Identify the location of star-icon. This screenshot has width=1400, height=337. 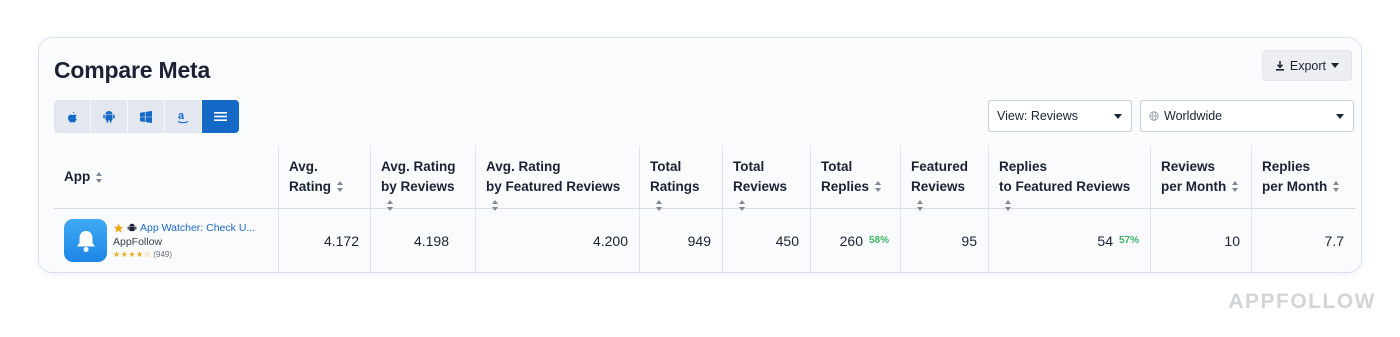
(118, 228).